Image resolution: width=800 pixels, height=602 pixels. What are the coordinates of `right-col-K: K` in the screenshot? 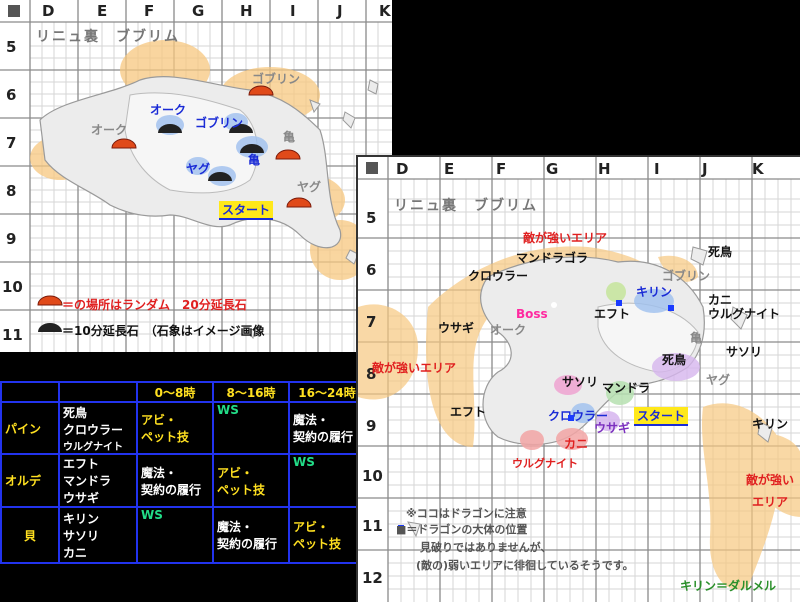 It's located at (758, 169).